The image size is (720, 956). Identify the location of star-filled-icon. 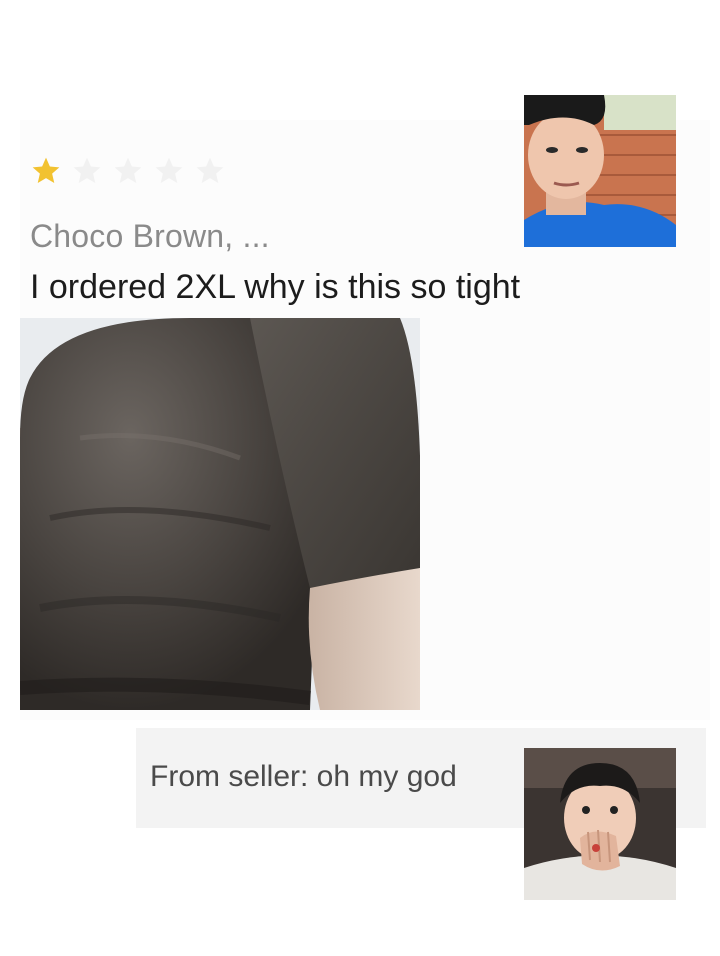
(46, 170).